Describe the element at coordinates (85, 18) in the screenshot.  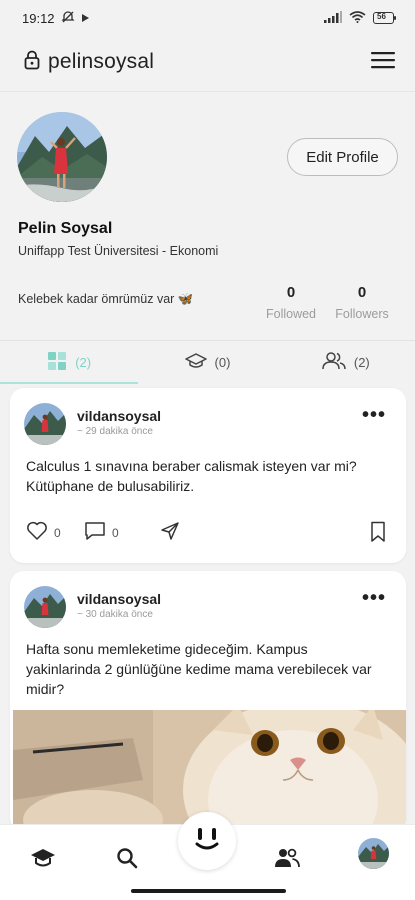
I see `play-icon` at that location.